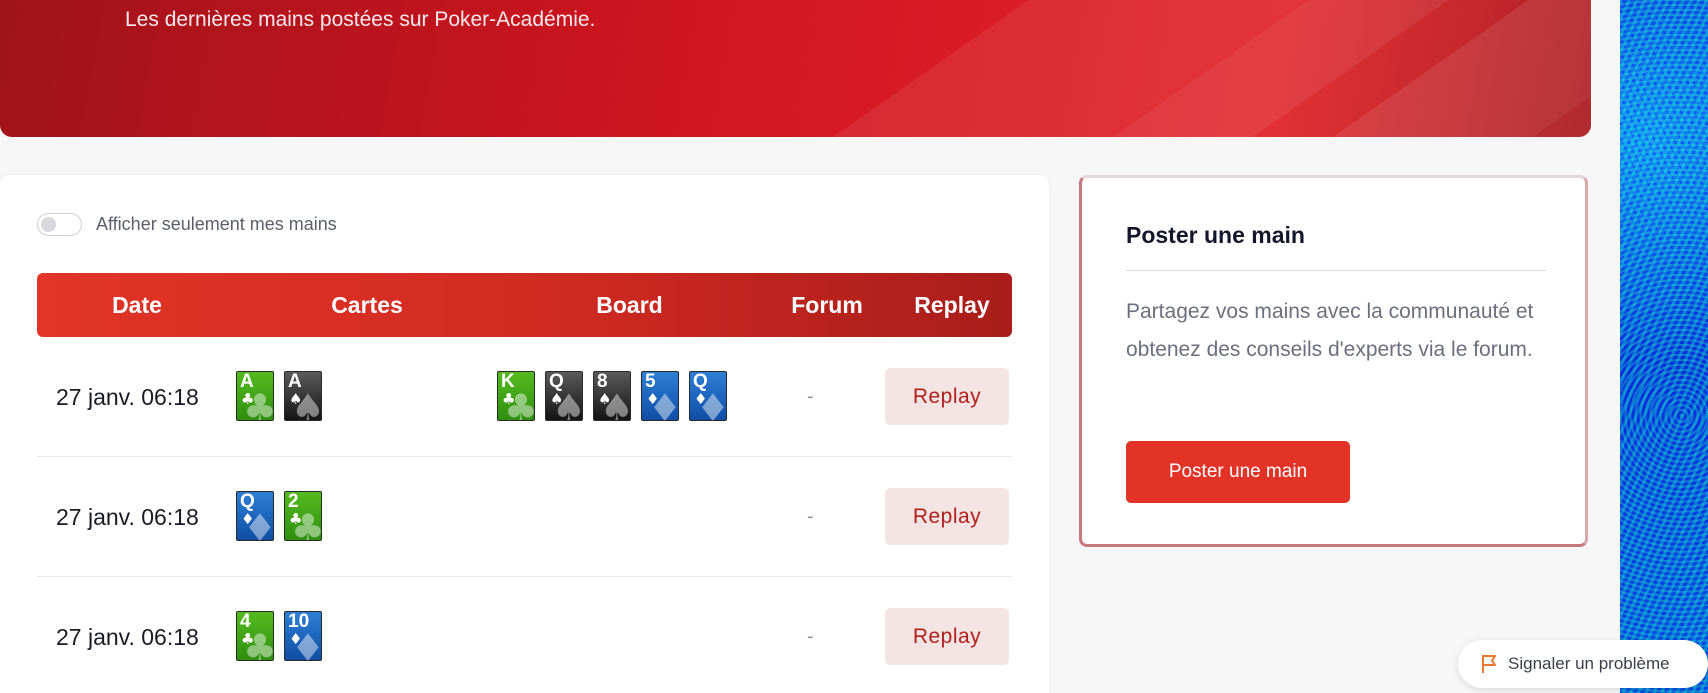  I want to click on column-header-board: Board, so click(629, 305).